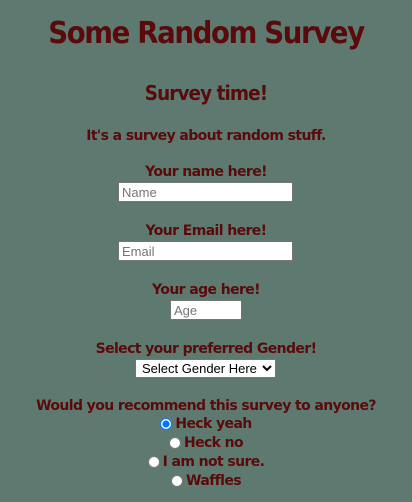  I want to click on page-subtitle: Survey time!, so click(206, 93).